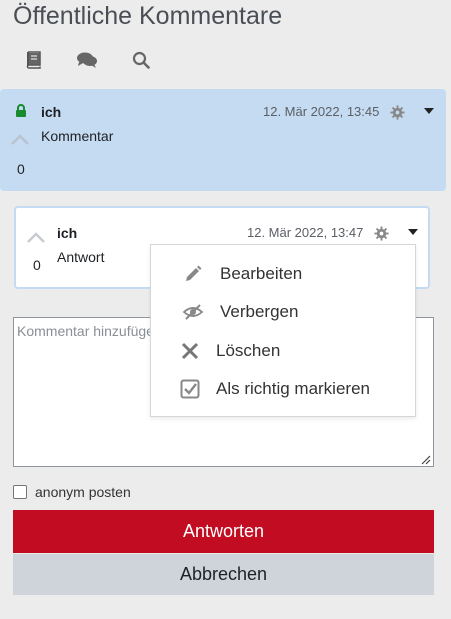 This screenshot has height=619, width=451. Describe the element at coordinates (193, 274) in the screenshot. I see `pencil-icon` at that location.